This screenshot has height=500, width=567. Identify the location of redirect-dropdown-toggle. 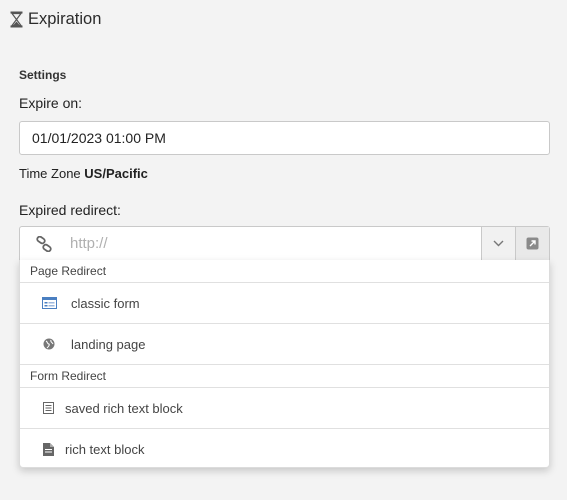
(498, 243).